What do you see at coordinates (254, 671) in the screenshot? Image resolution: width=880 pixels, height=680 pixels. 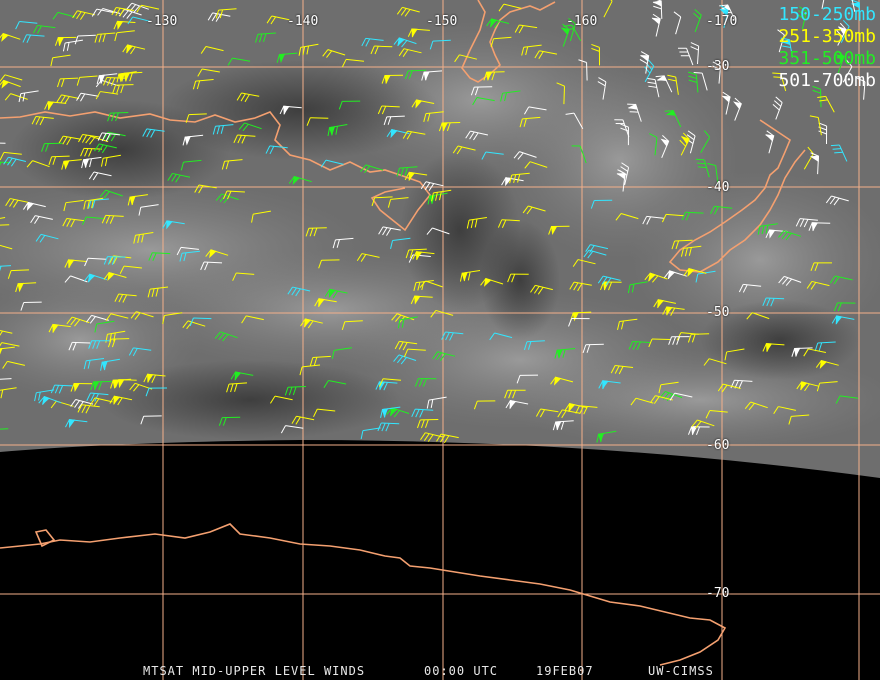 I see `product-name: MTSAT MID-UPPER LEVEL WINDS` at bounding box center [254, 671].